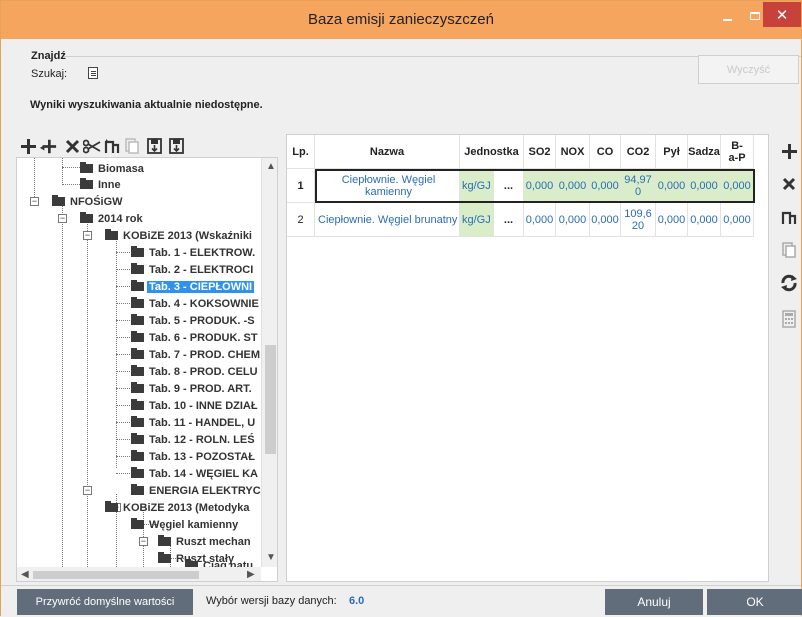 This screenshot has width=802, height=617. What do you see at coordinates (193, 422) in the screenshot?
I see `tree-item: Tab. 11 - HANDEL, U` at bounding box center [193, 422].